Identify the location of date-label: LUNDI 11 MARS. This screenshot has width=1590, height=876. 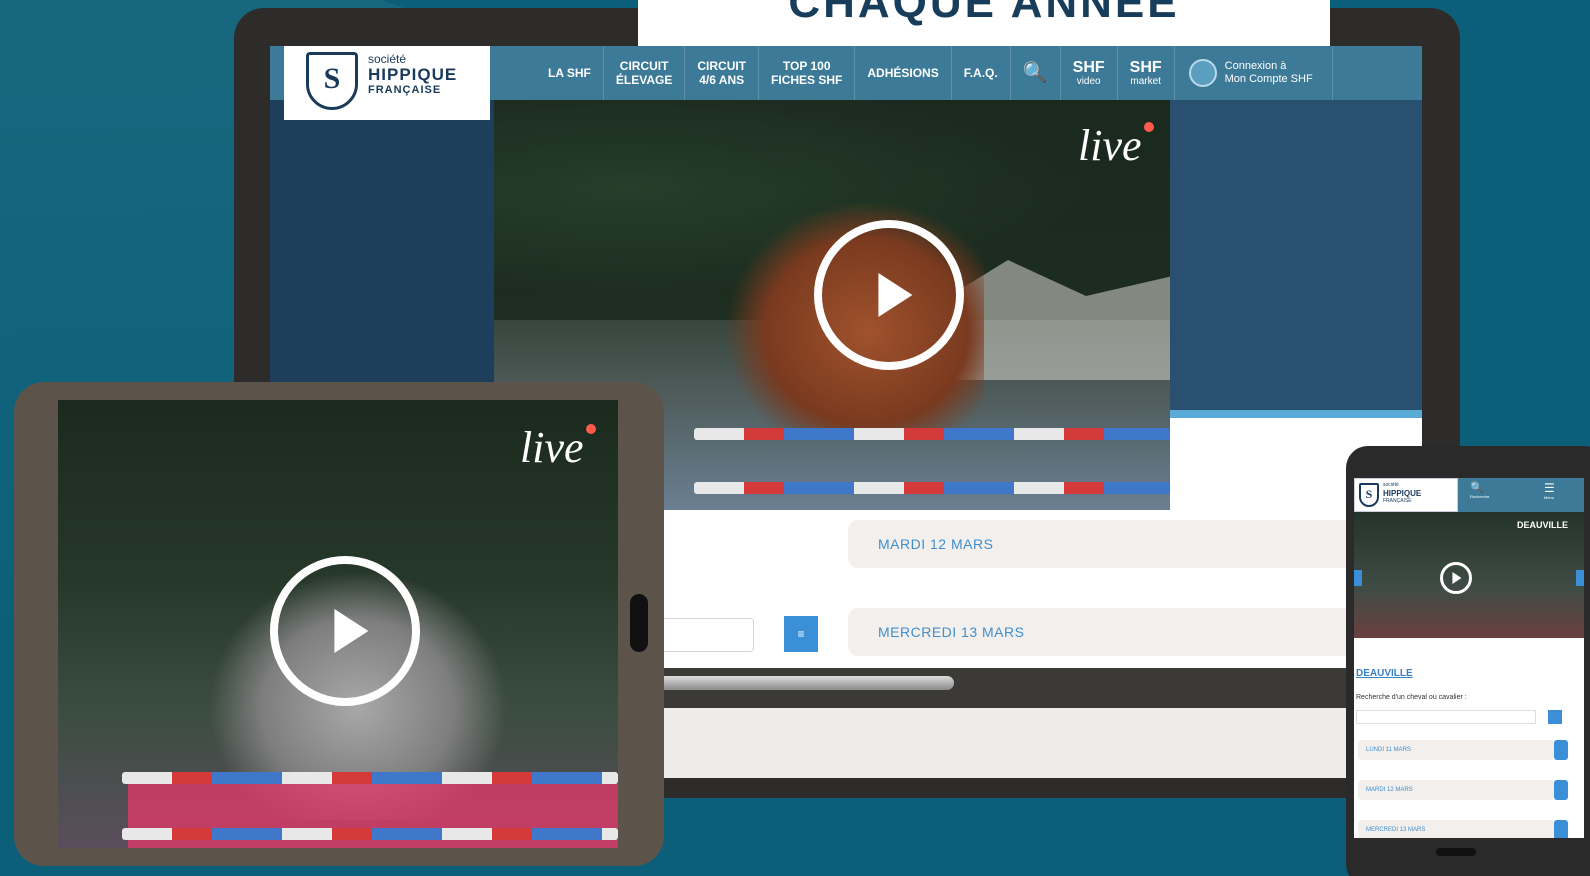
(1388, 750).